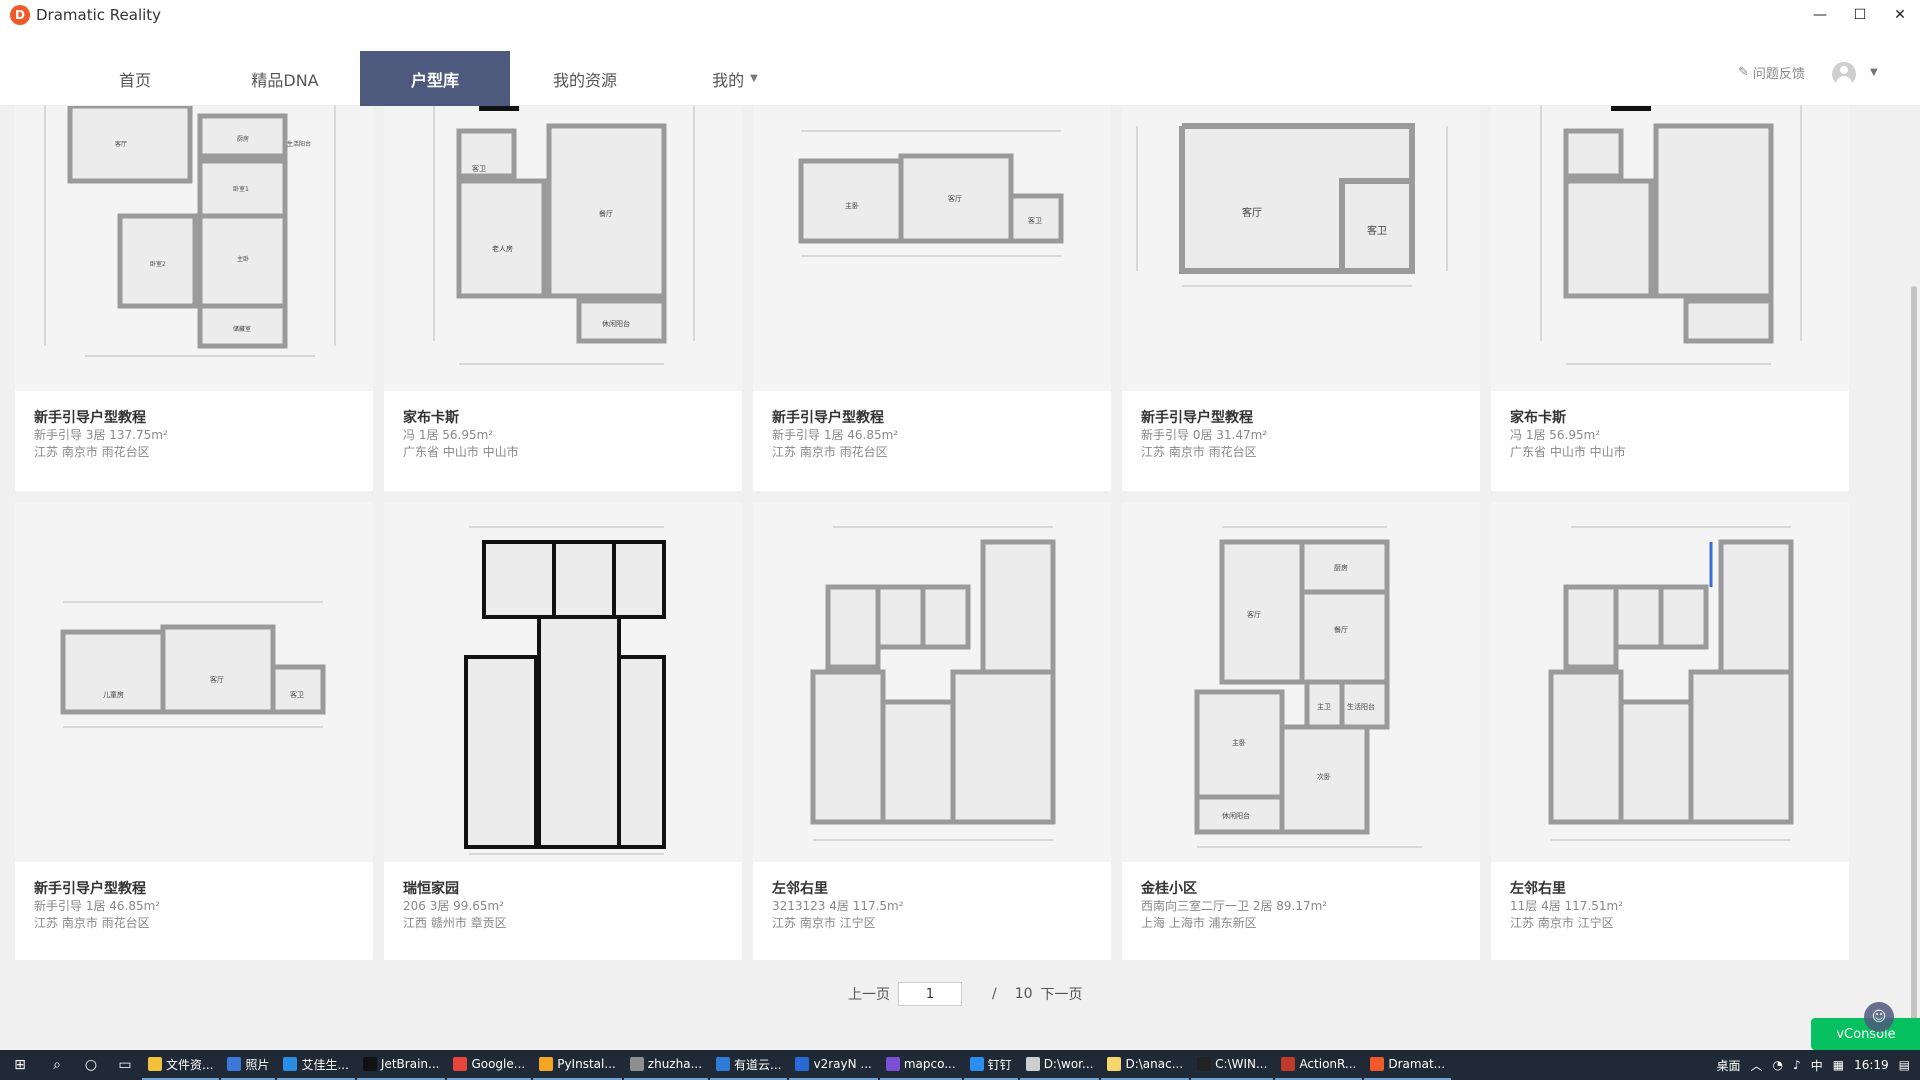 Image resolution: width=1920 pixels, height=1080 pixels. What do you see at coordinates (1817, 1065) in the screenshot?
I see `ime-indicator: 中` at bounding box center [1817, 1065].